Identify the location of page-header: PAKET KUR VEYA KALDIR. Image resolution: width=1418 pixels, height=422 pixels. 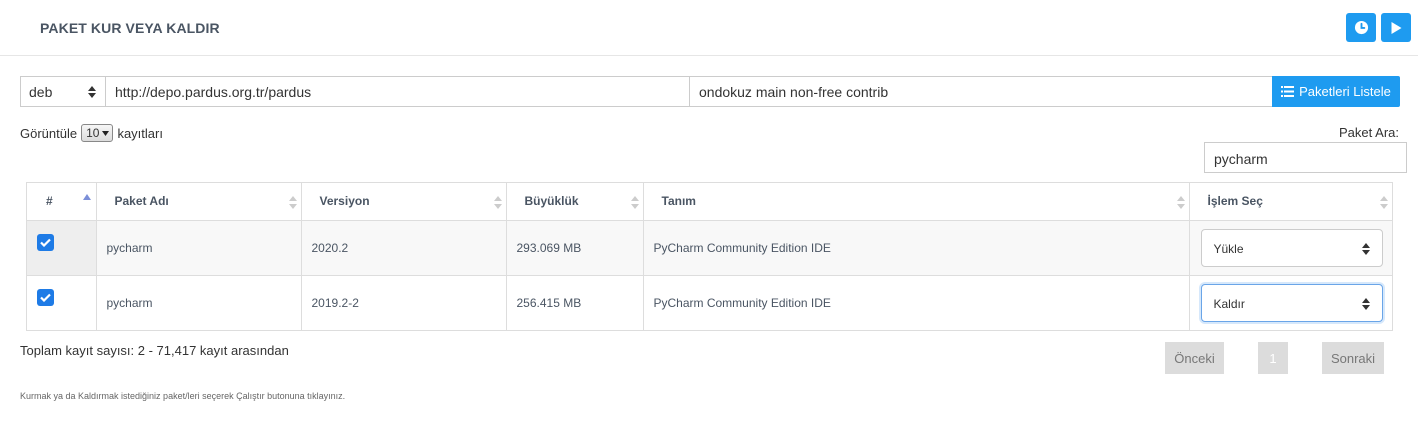
(709, 28).